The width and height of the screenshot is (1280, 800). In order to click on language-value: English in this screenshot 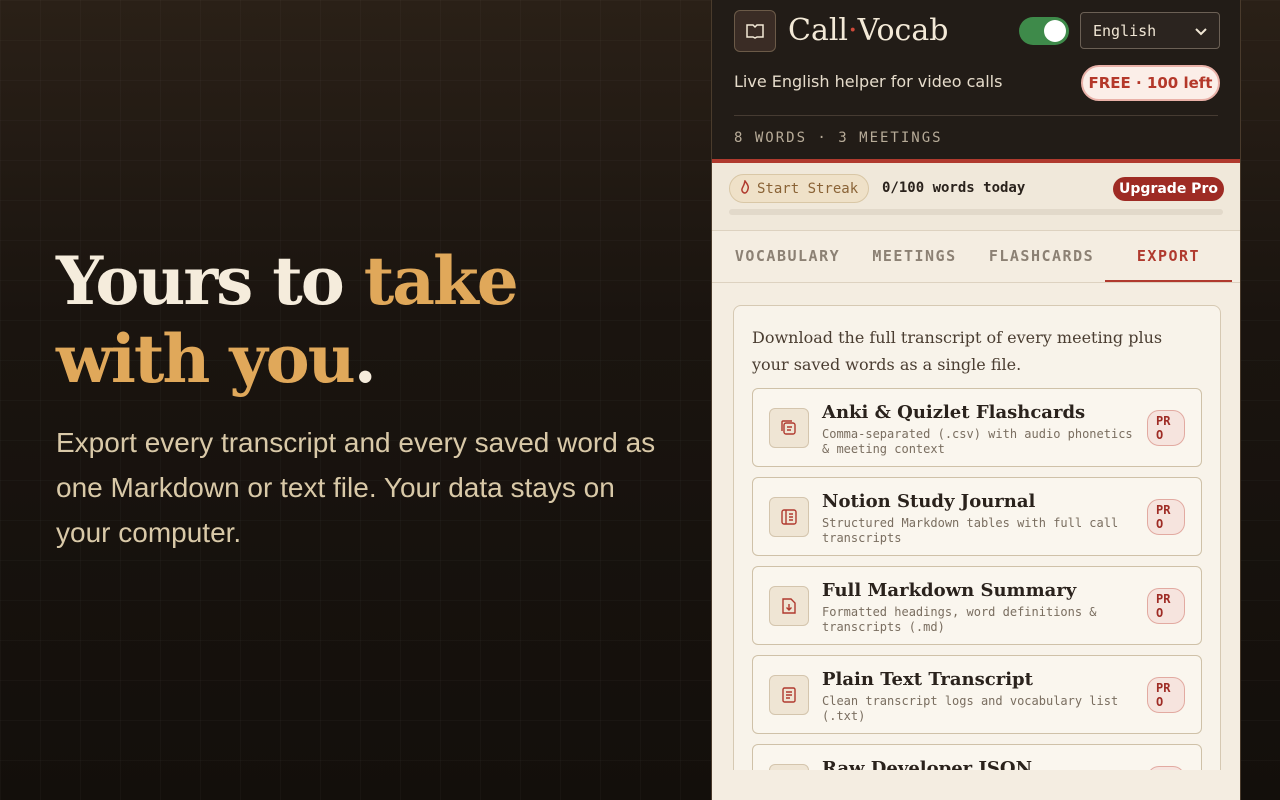, I will do `click(1125, 30)`.